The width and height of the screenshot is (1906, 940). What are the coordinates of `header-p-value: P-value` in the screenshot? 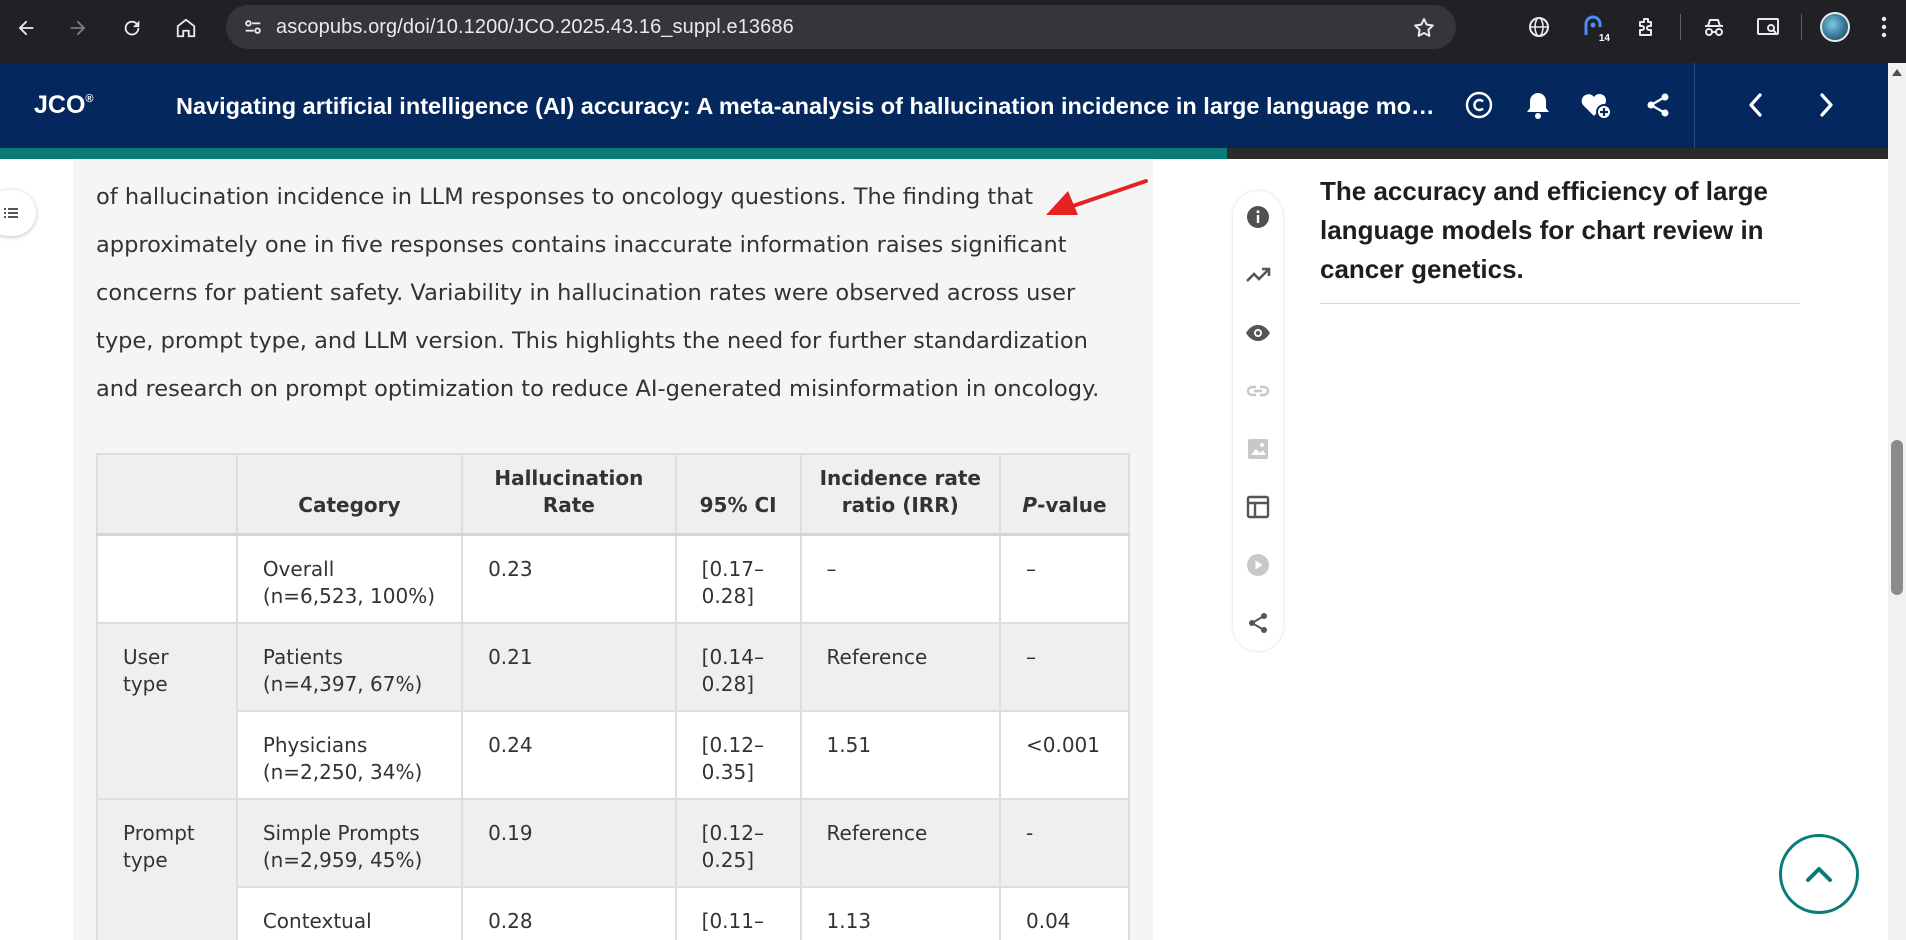 It's located at (1064, 494).